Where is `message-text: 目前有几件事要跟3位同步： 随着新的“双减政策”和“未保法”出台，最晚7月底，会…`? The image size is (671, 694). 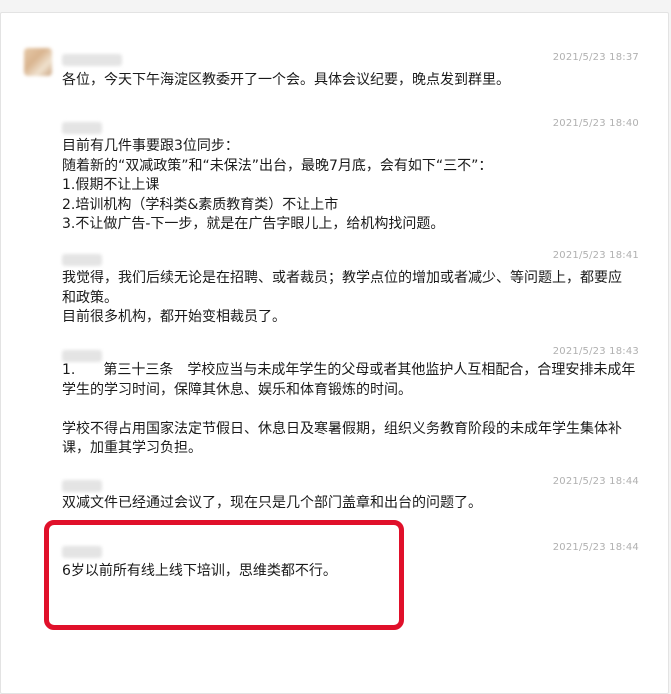
message-text: 目前有几件事要跟3位同步： 随着新的“双减政策”和“未保法”出台，最晚7月底，会… is located at coordinates (354, 186).